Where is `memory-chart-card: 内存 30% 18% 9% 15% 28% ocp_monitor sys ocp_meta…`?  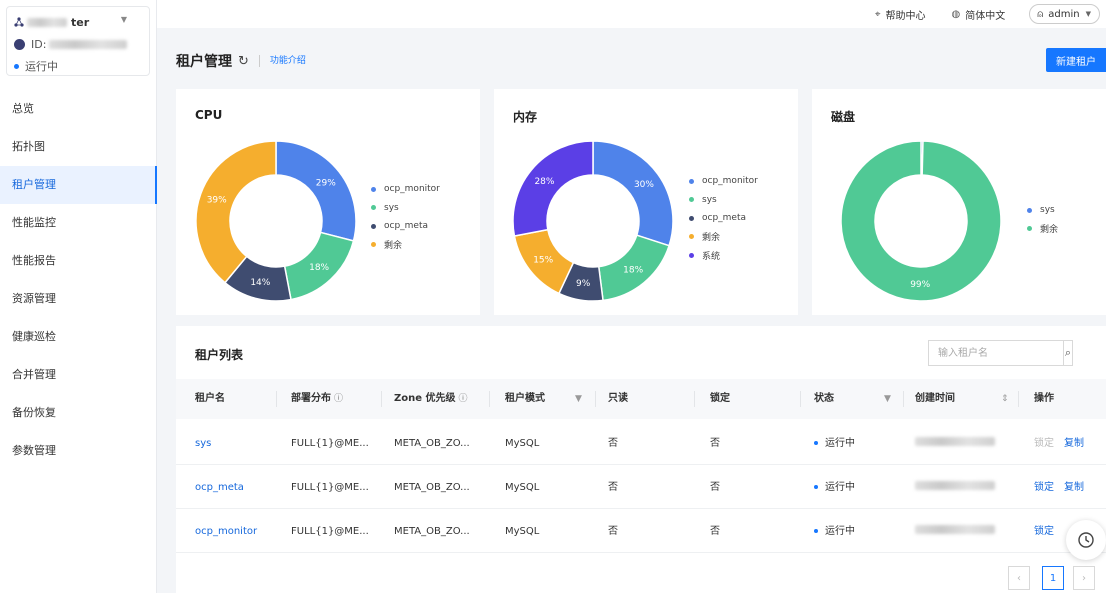
memory-chart-card: 内存 30% 18% 9% 15% 28% ocp_monitor sys ocp_meta… is located at coordinates (646, 202).